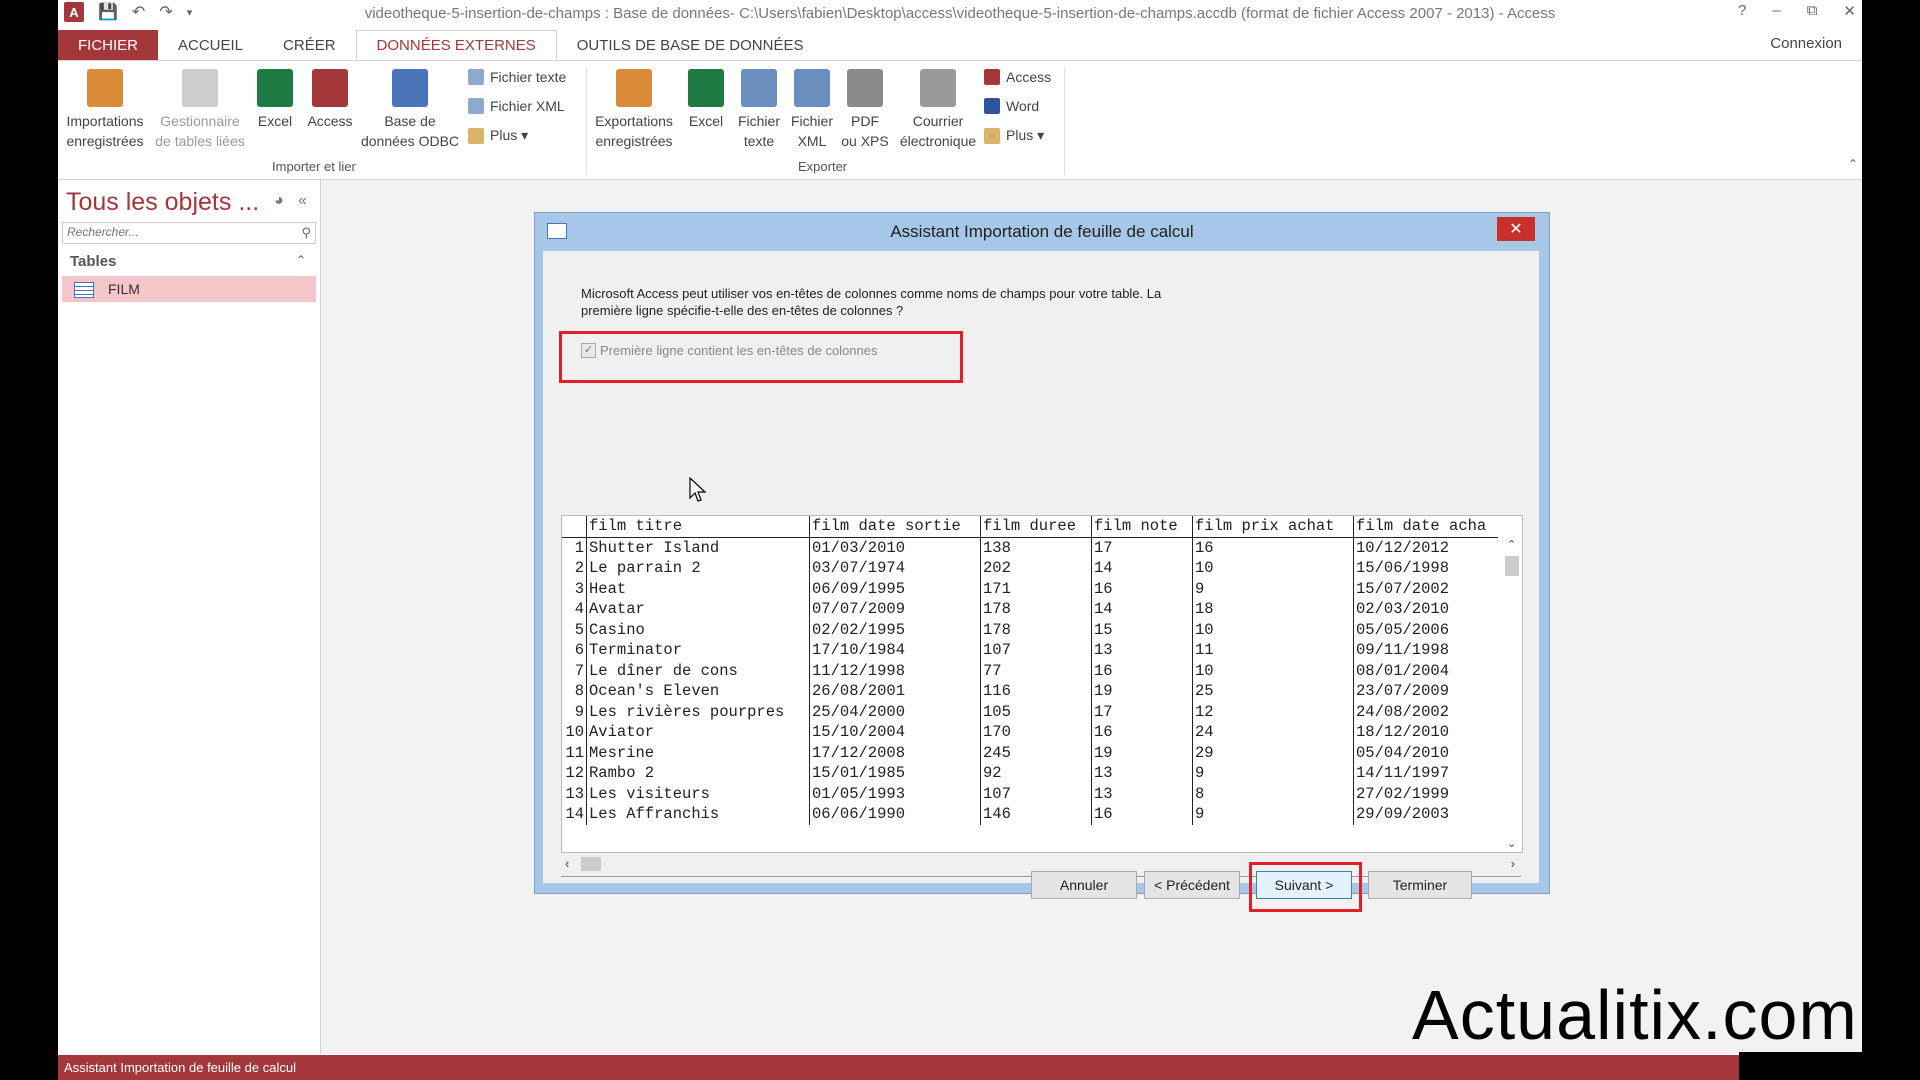  Describe the element at coordinates (1036, 814) in the screenshot. I see `preview-cell: 146` at that location.